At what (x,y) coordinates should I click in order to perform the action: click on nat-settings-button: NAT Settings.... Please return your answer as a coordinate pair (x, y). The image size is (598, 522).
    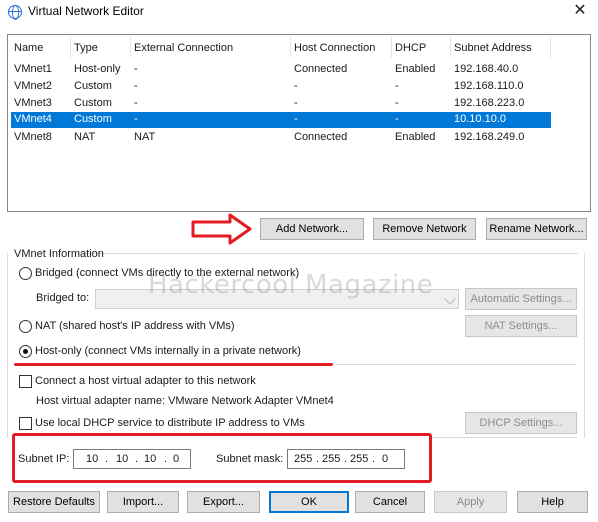
    Looking at the image, I should click on (521, 326).